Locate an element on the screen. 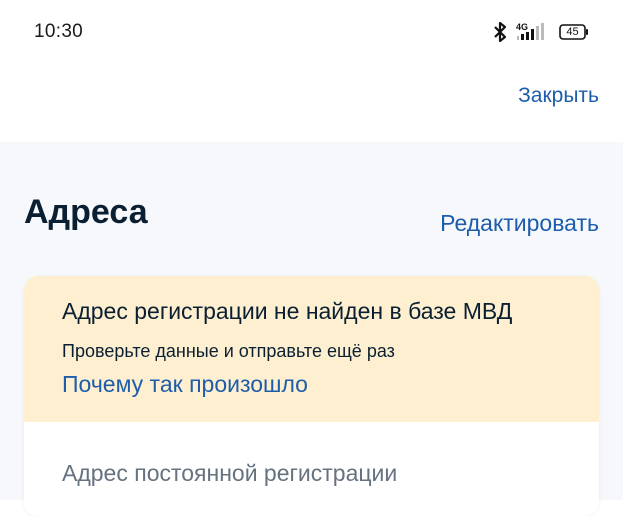 This screenshot has width=623, height=516. warning-title: Адрес регистрации не найден в базе МВД is located at coordinates (287, 311).